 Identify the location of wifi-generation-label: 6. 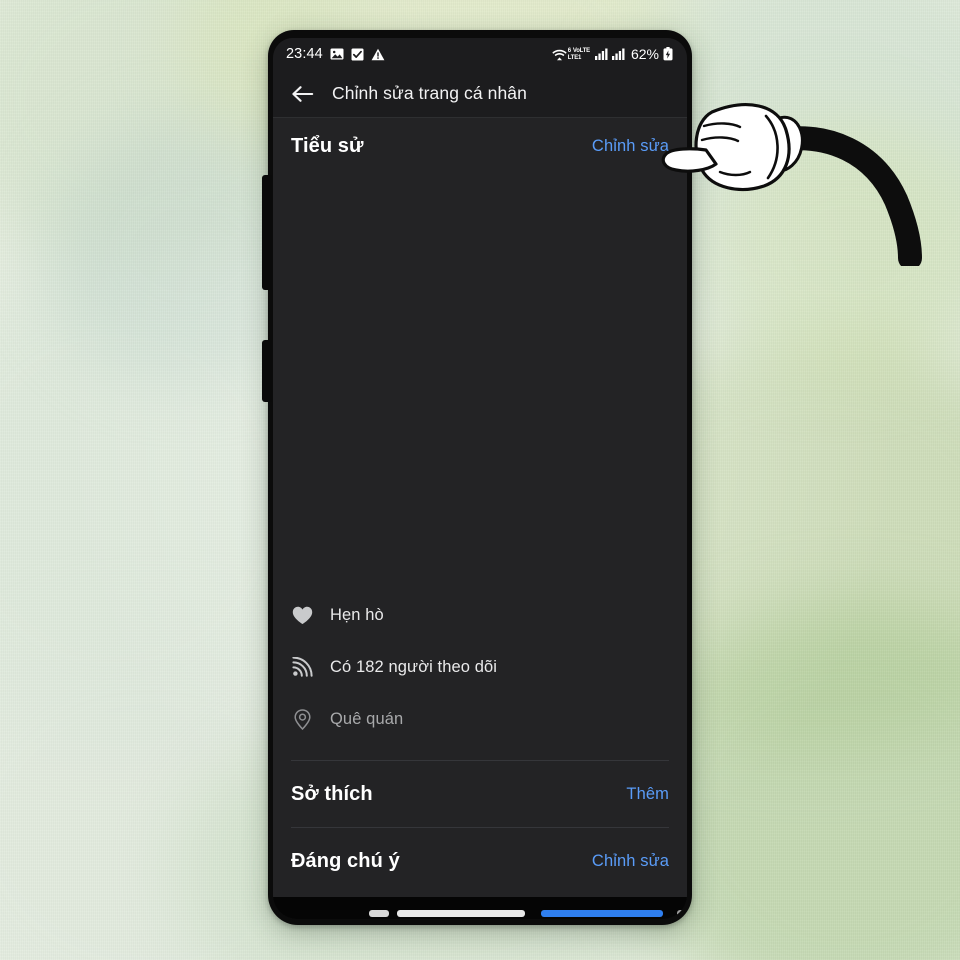
(569, 50).